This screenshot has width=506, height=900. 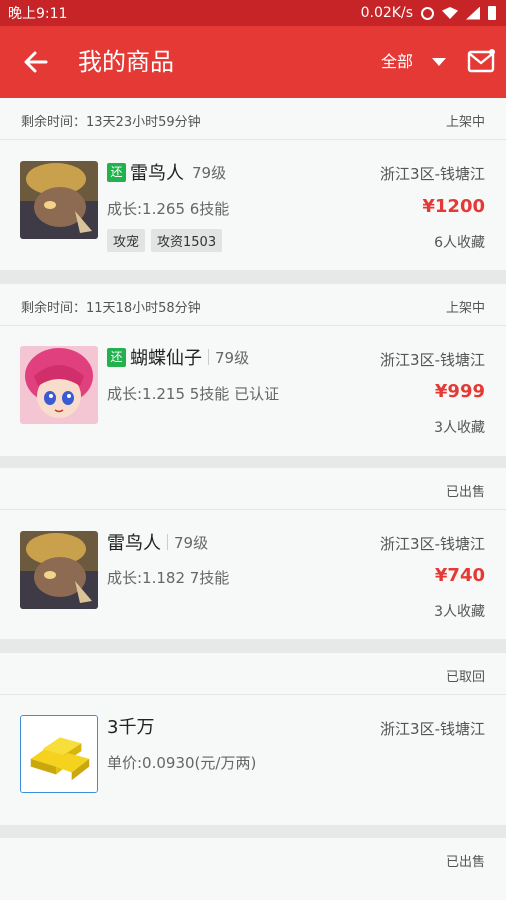 What do you see at coordinates (459, 243) in the screenshot?
I see `favorite-count: 6人收藏` at bounding box center [459, 243].